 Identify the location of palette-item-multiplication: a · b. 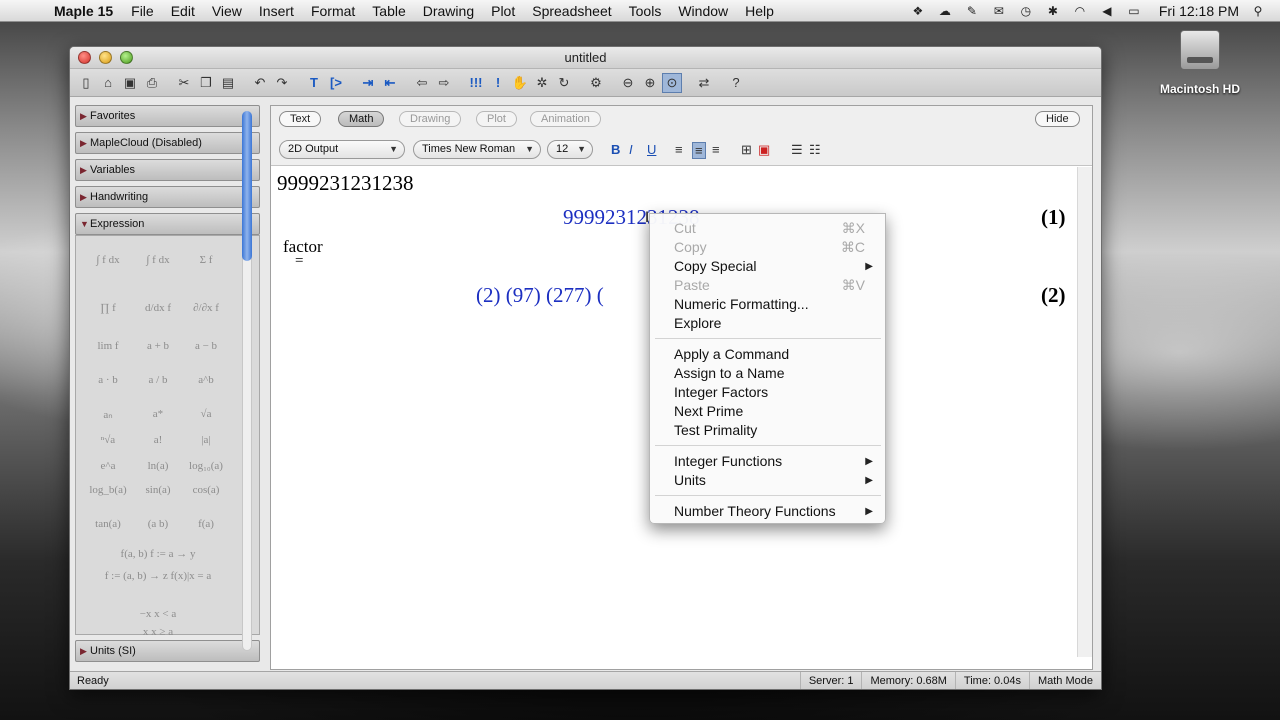
(108, 380).